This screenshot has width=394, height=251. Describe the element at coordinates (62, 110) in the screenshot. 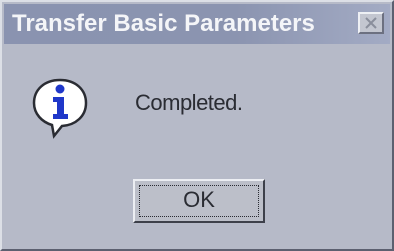

I see `info-icon` at that location.